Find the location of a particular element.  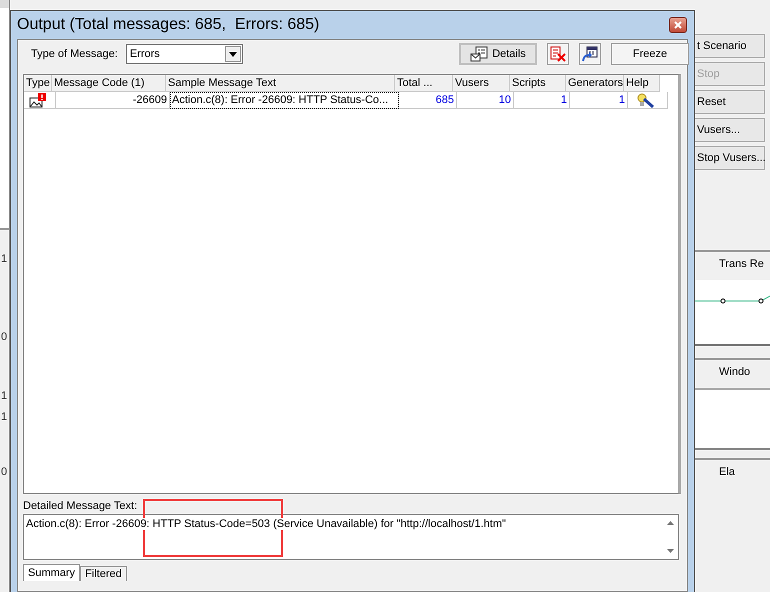

scroll-down-icon is located at coordinates (670, 551).